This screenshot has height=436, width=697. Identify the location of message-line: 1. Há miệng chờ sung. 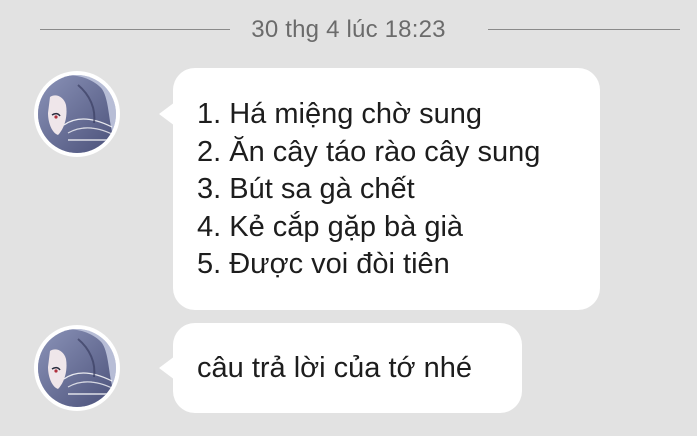
(340, 114).